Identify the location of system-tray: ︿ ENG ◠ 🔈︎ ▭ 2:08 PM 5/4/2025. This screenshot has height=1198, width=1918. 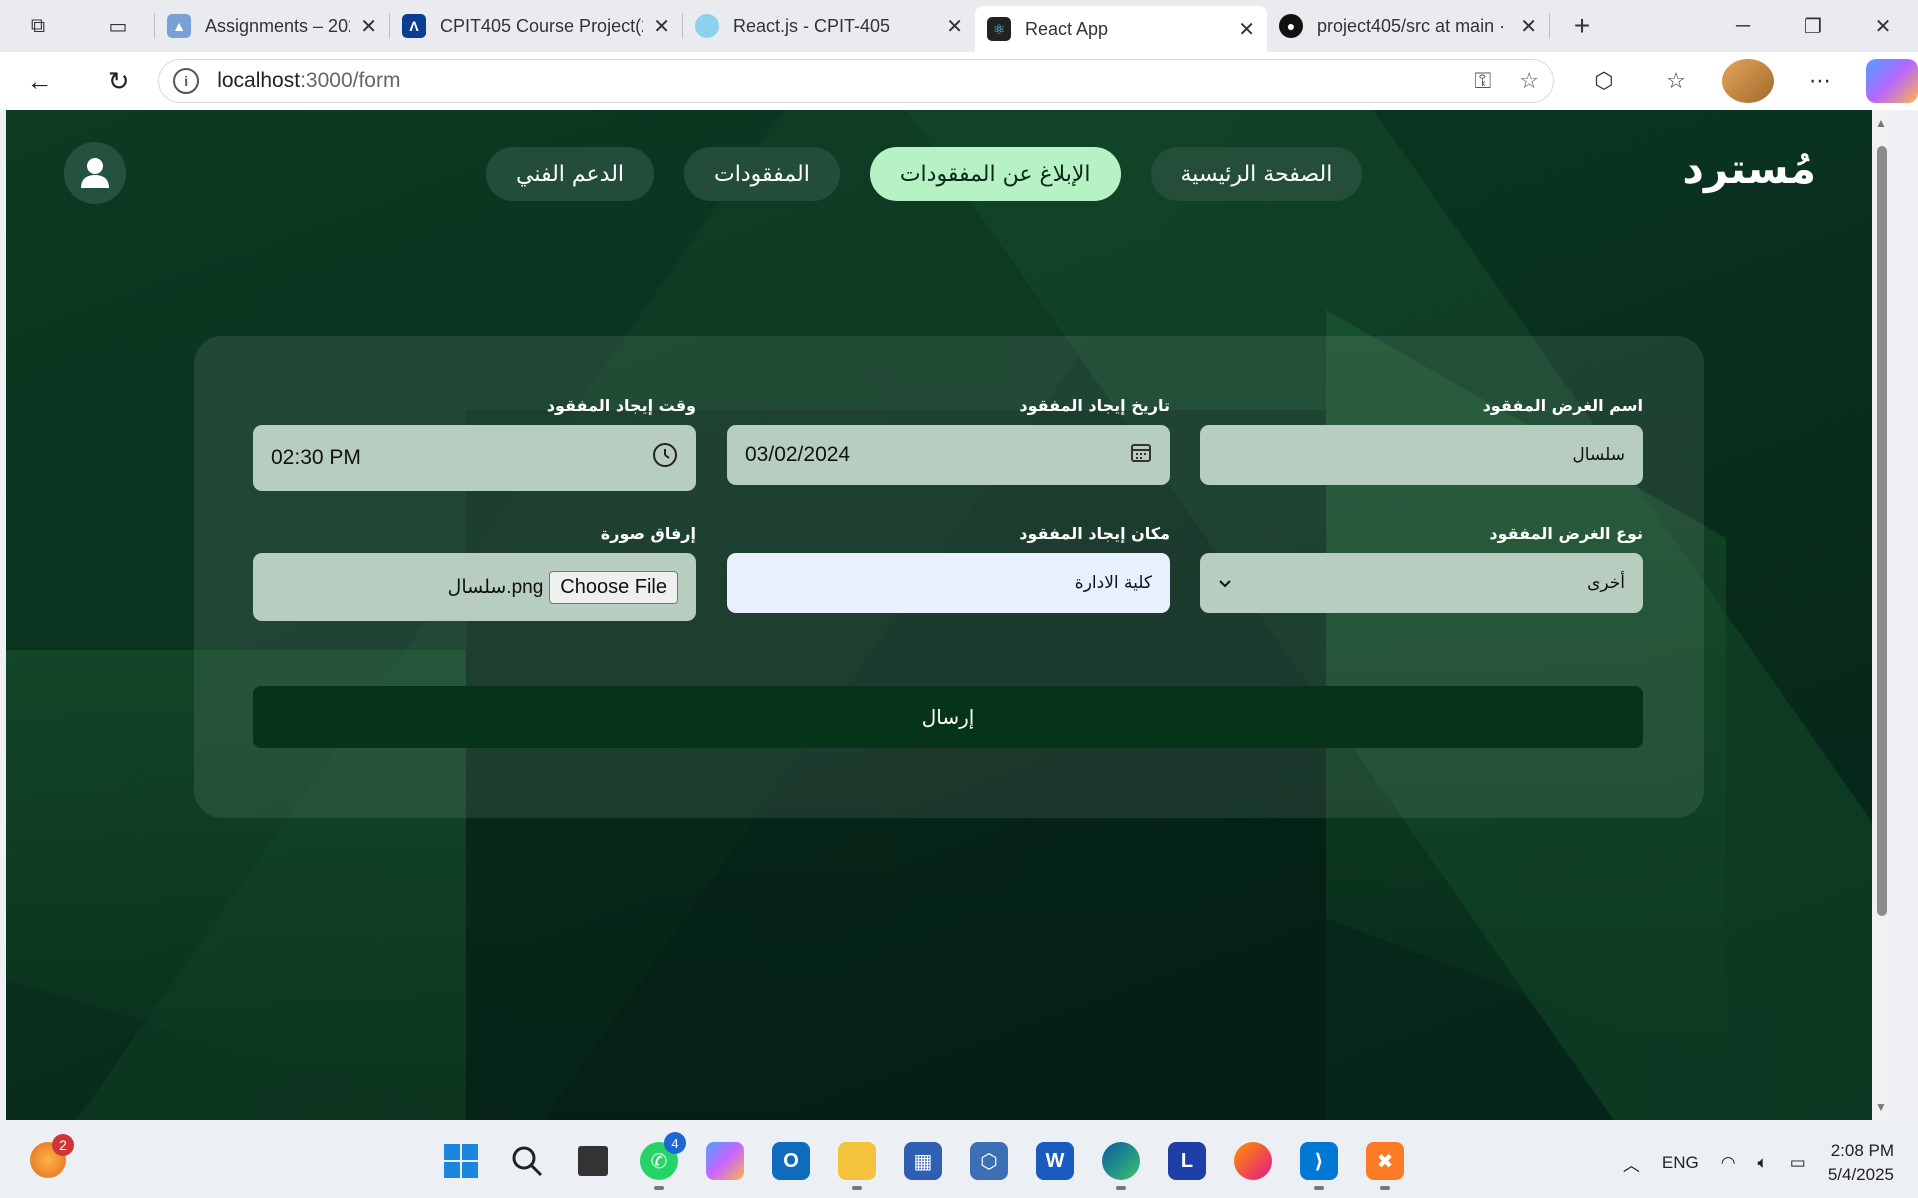
(1758, 1163).